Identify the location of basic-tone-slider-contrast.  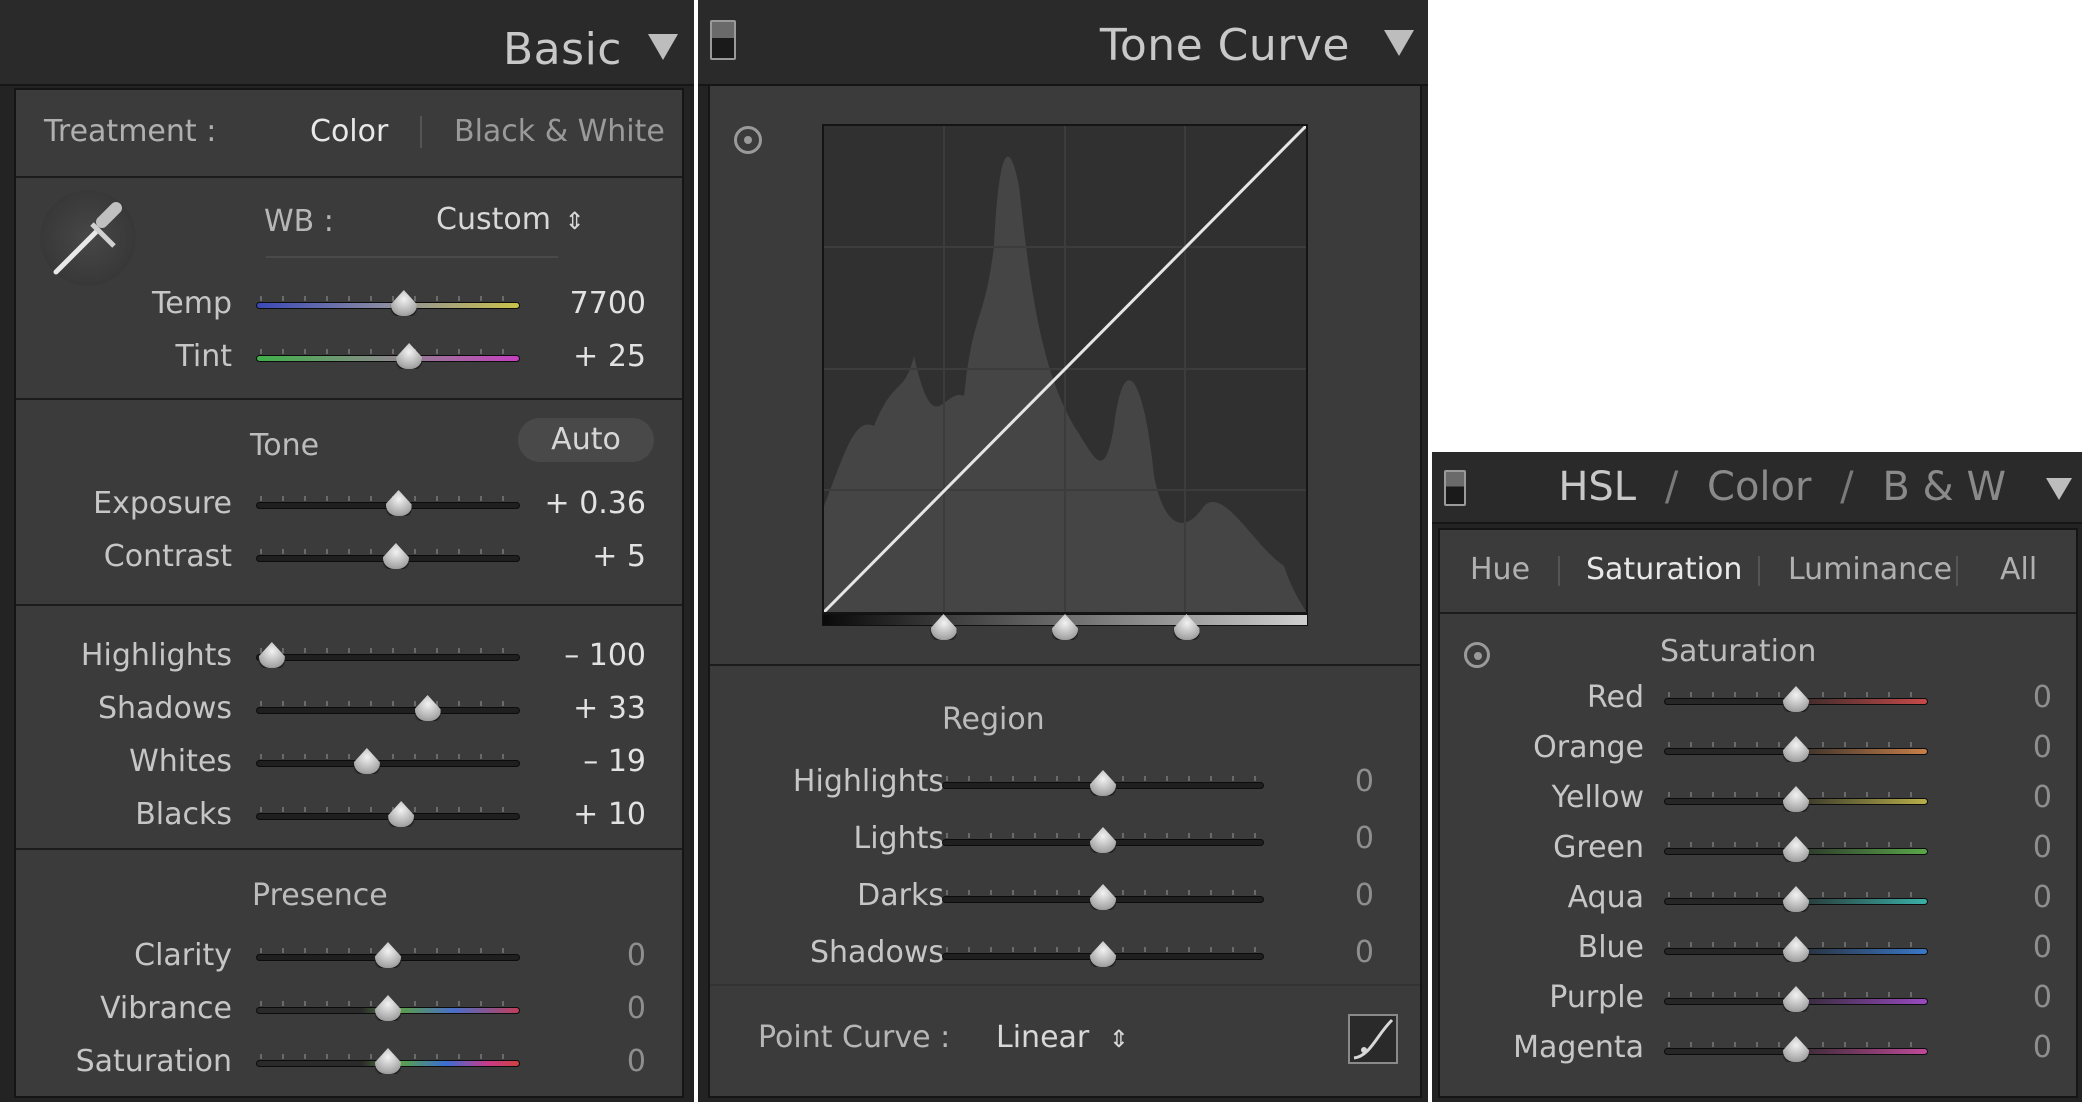
(388, 557).